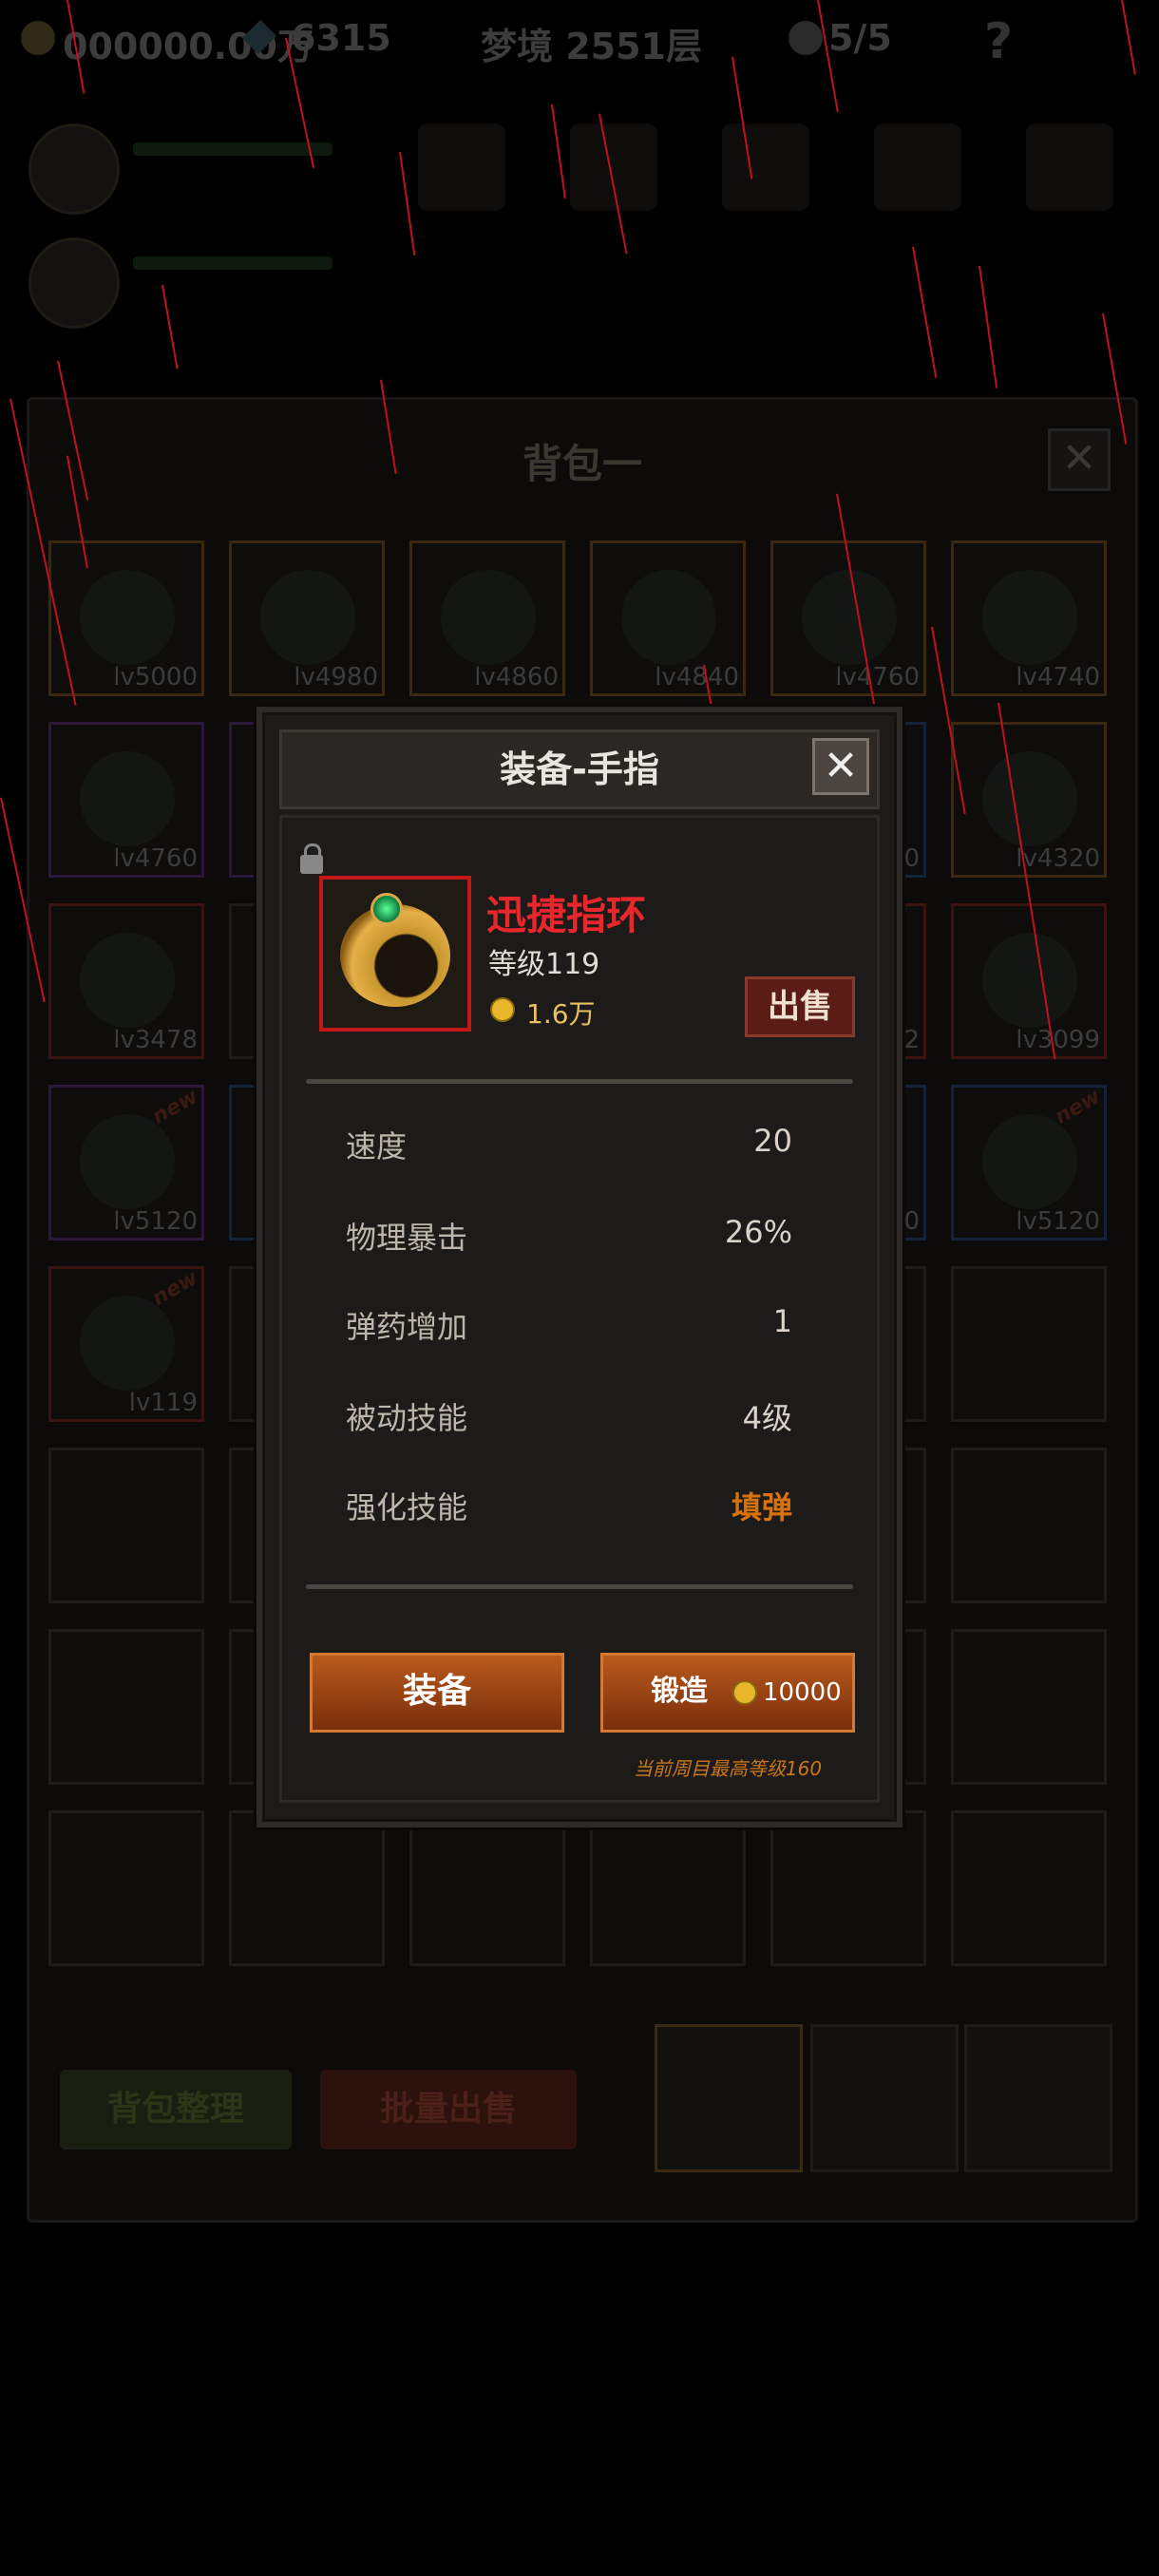 The width and height of the screenshot is (1159, 2576). What do you see at coordinates (126, 1344) in the screenshot?
I see `backpack-slot: lv119 new` at bounding box center [126, 1344].